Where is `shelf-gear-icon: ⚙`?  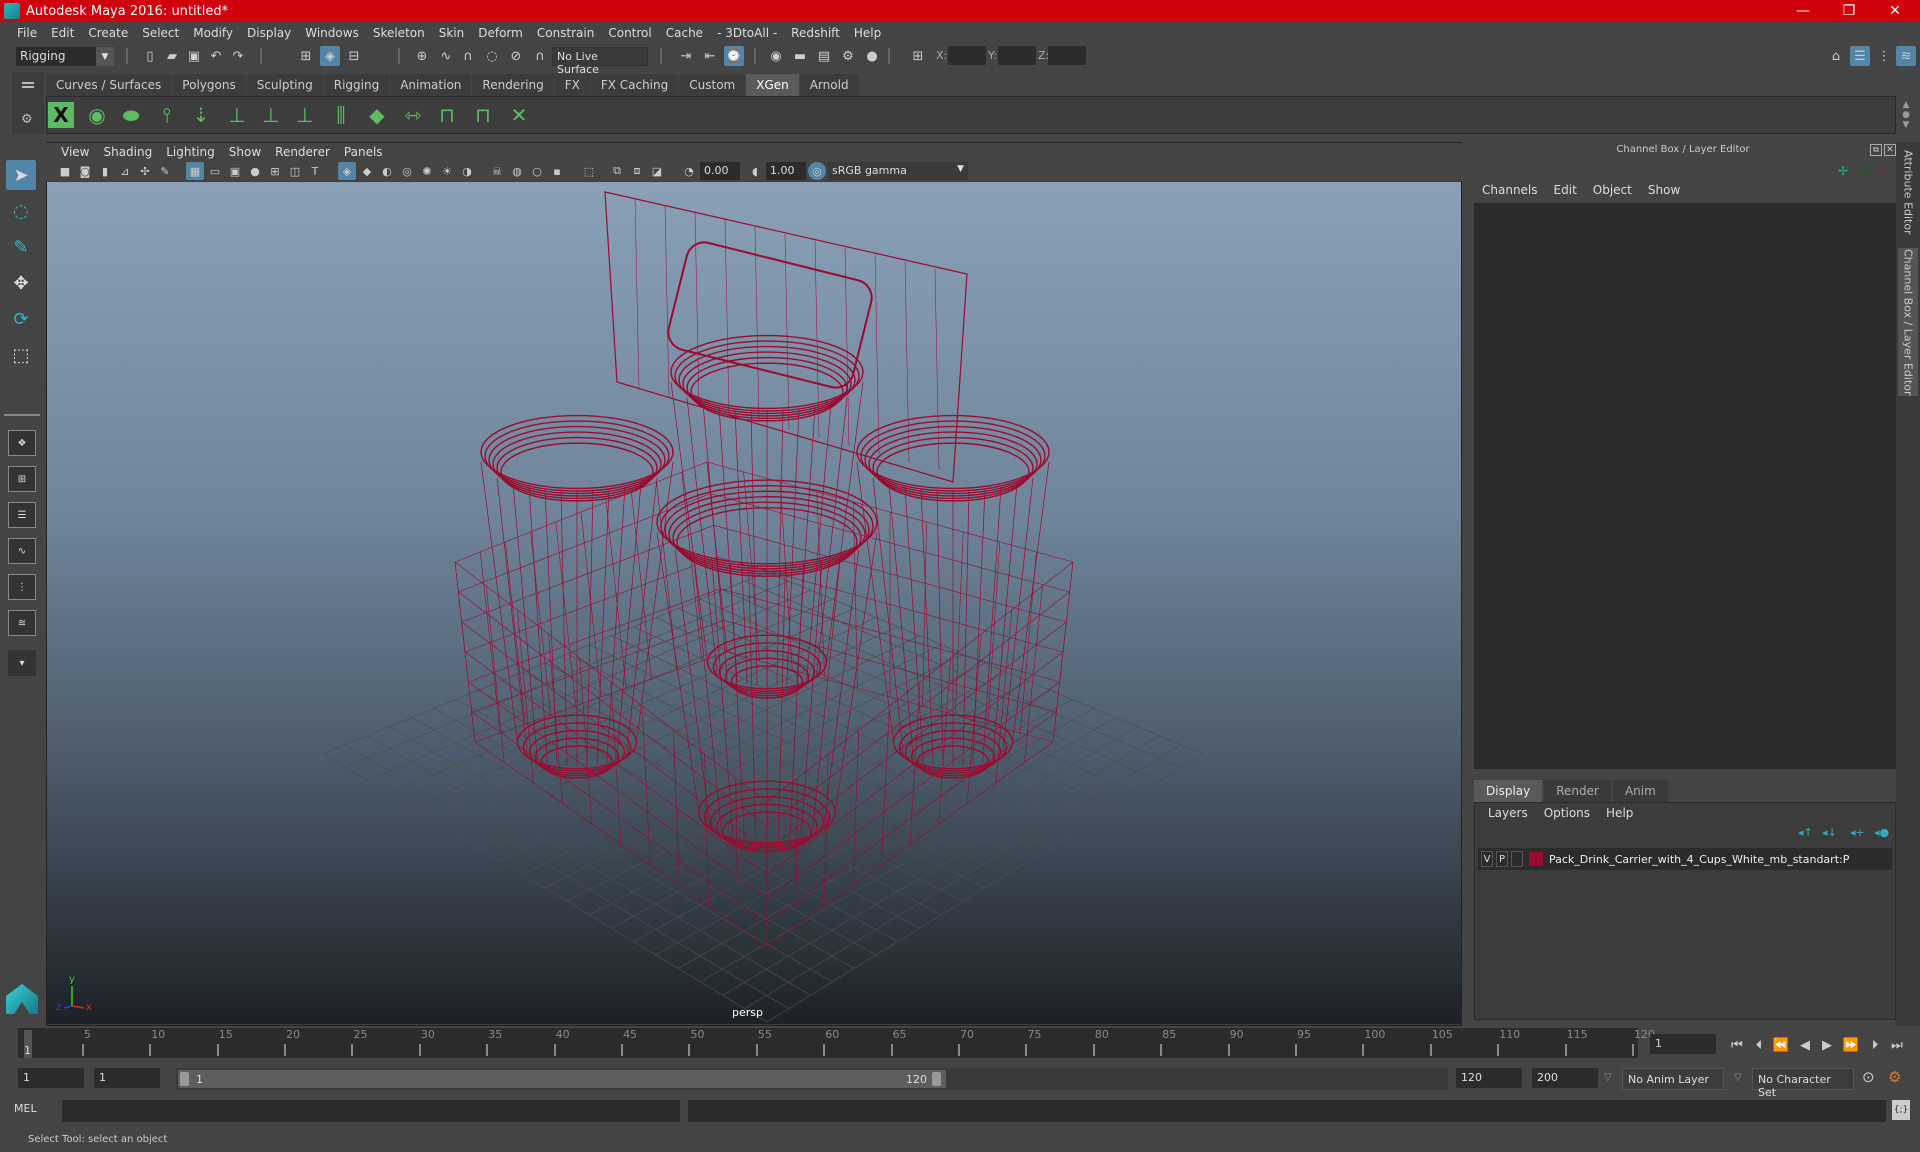
shelf-gear-icon: ⚙ is located at coordinates (27, 119).